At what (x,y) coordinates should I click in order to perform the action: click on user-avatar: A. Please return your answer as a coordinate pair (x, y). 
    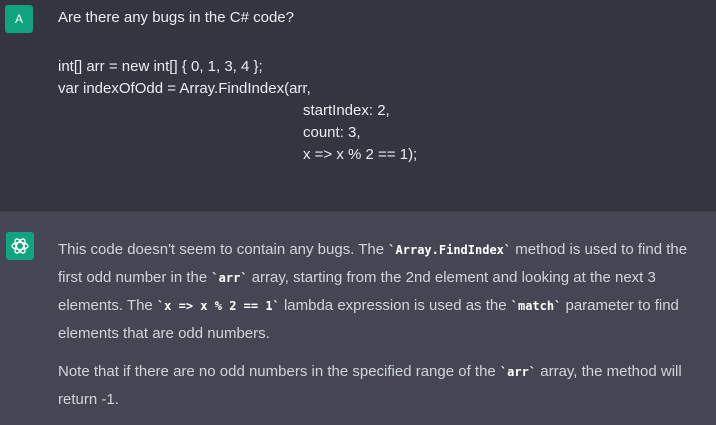
    Looking at the image, I should click on (19, 19).